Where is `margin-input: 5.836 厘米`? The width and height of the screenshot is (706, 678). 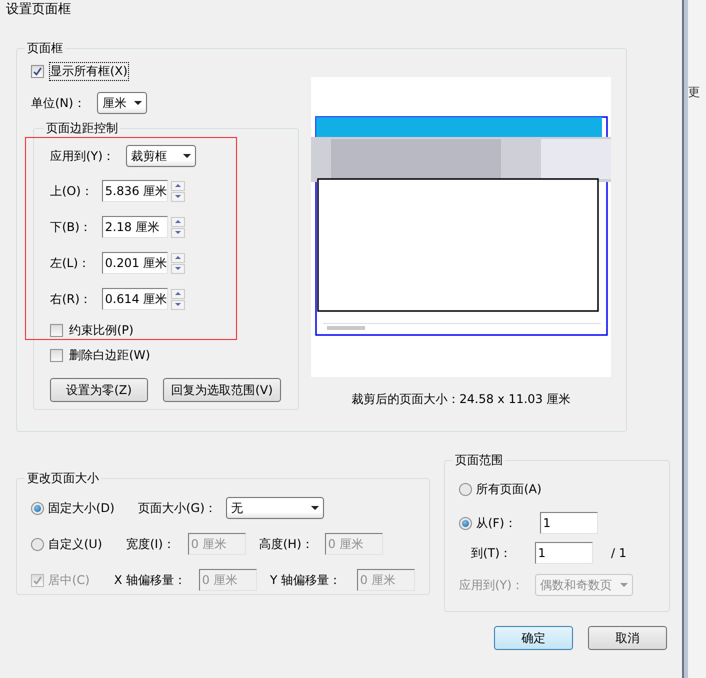 margin-input: 5.836 厘米 is located at coordinates (135, 191).